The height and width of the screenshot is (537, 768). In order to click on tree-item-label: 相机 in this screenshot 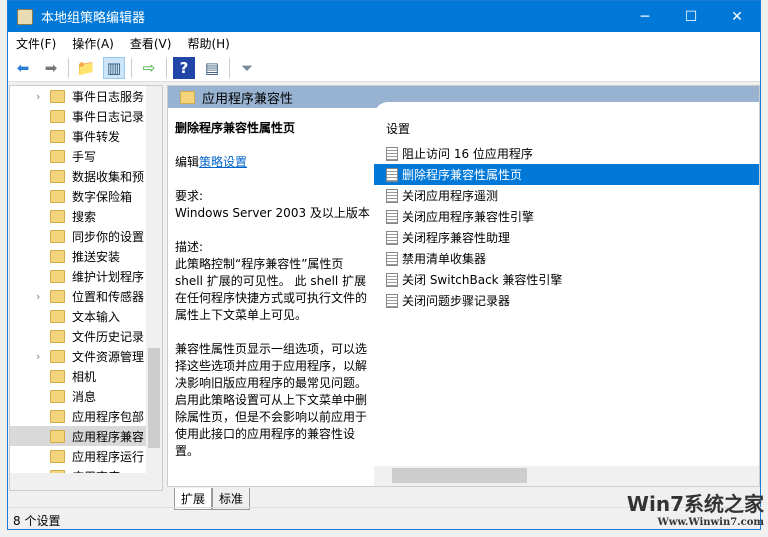, I will do `click(84, 376)`.